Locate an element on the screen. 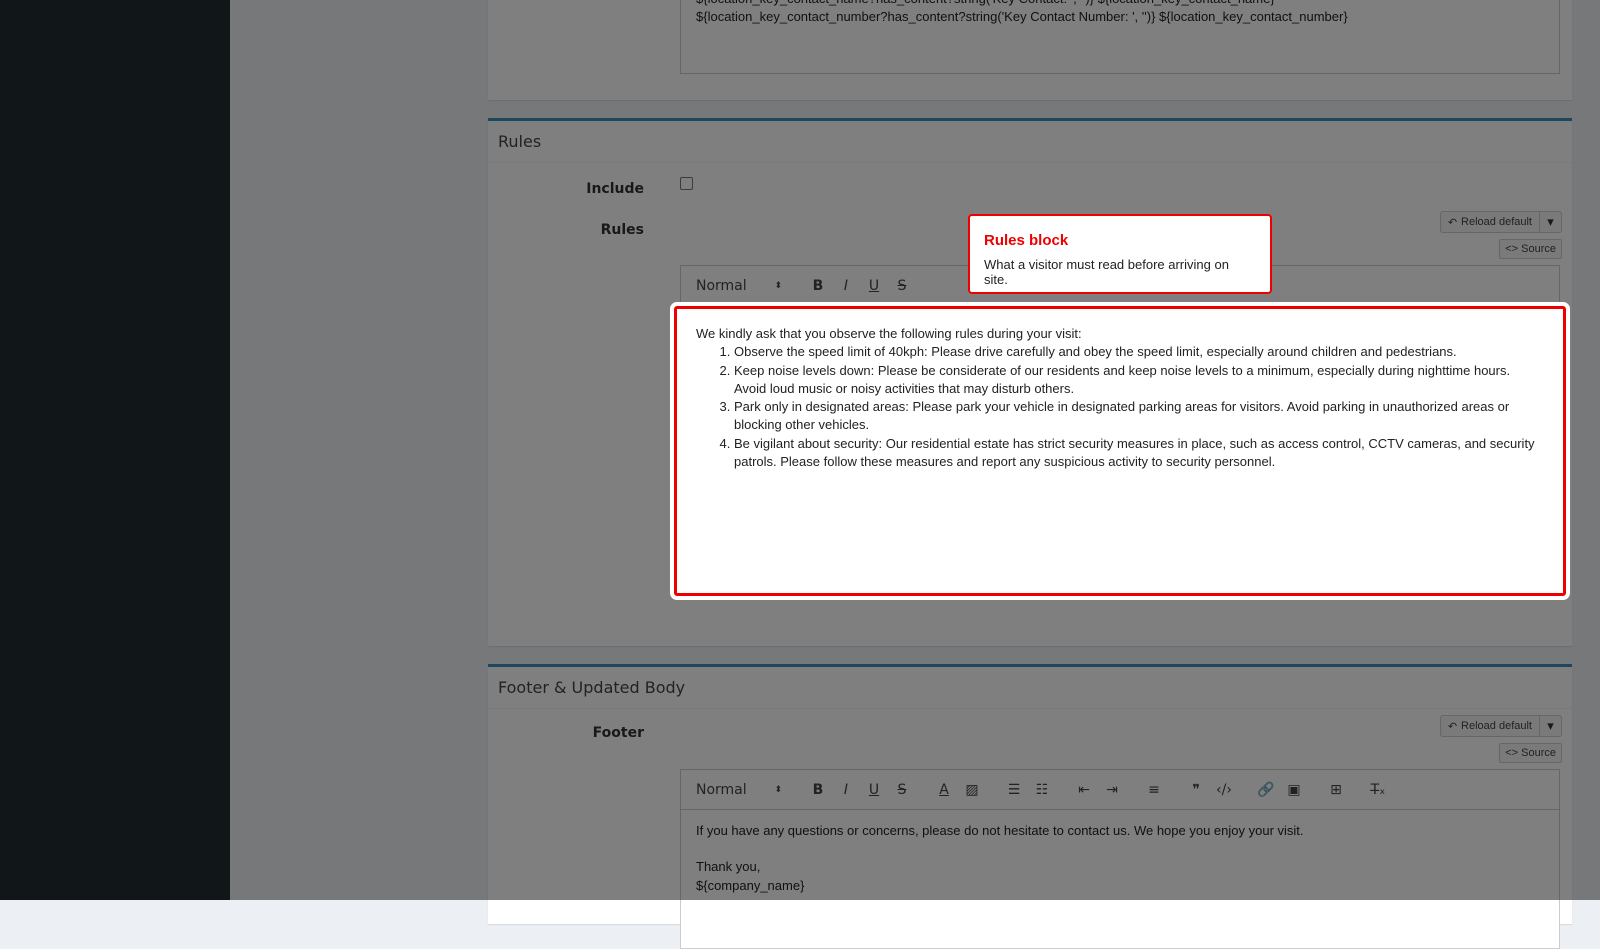 This screenshot has height=949, width=1600. clear-format-icon: T̶ₓ is located at coordinates (1378, 790).